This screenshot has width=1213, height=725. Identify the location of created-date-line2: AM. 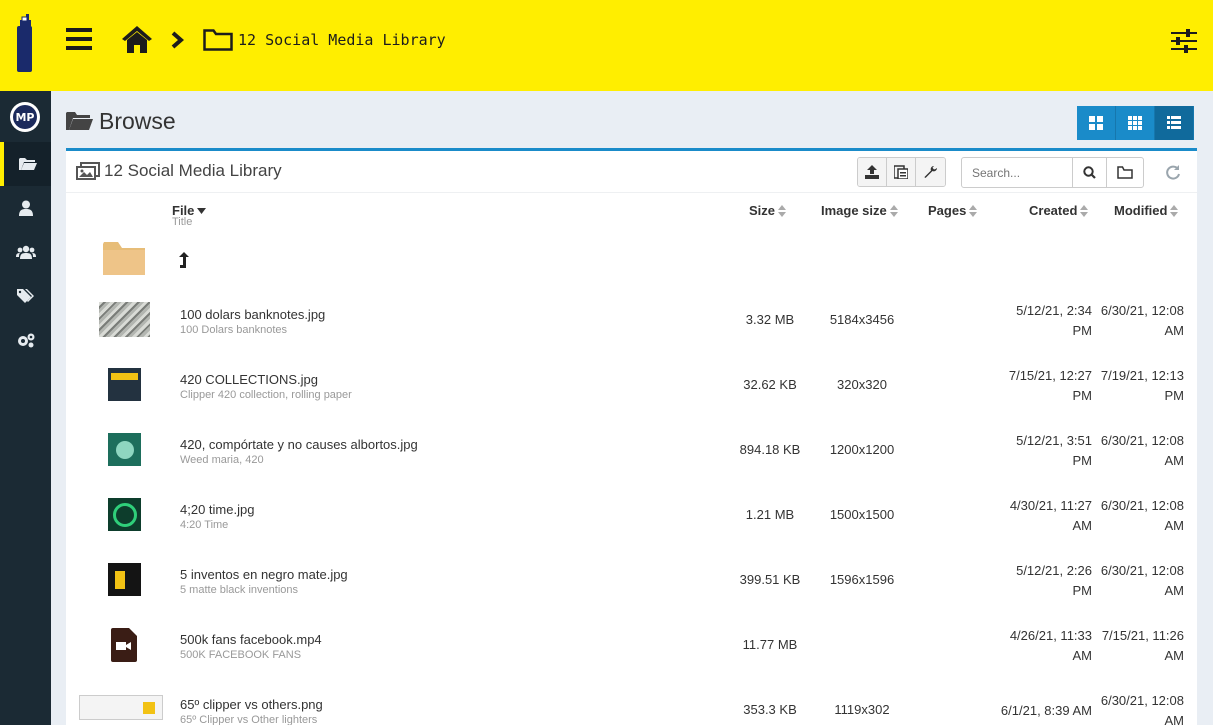
(1082, 655).